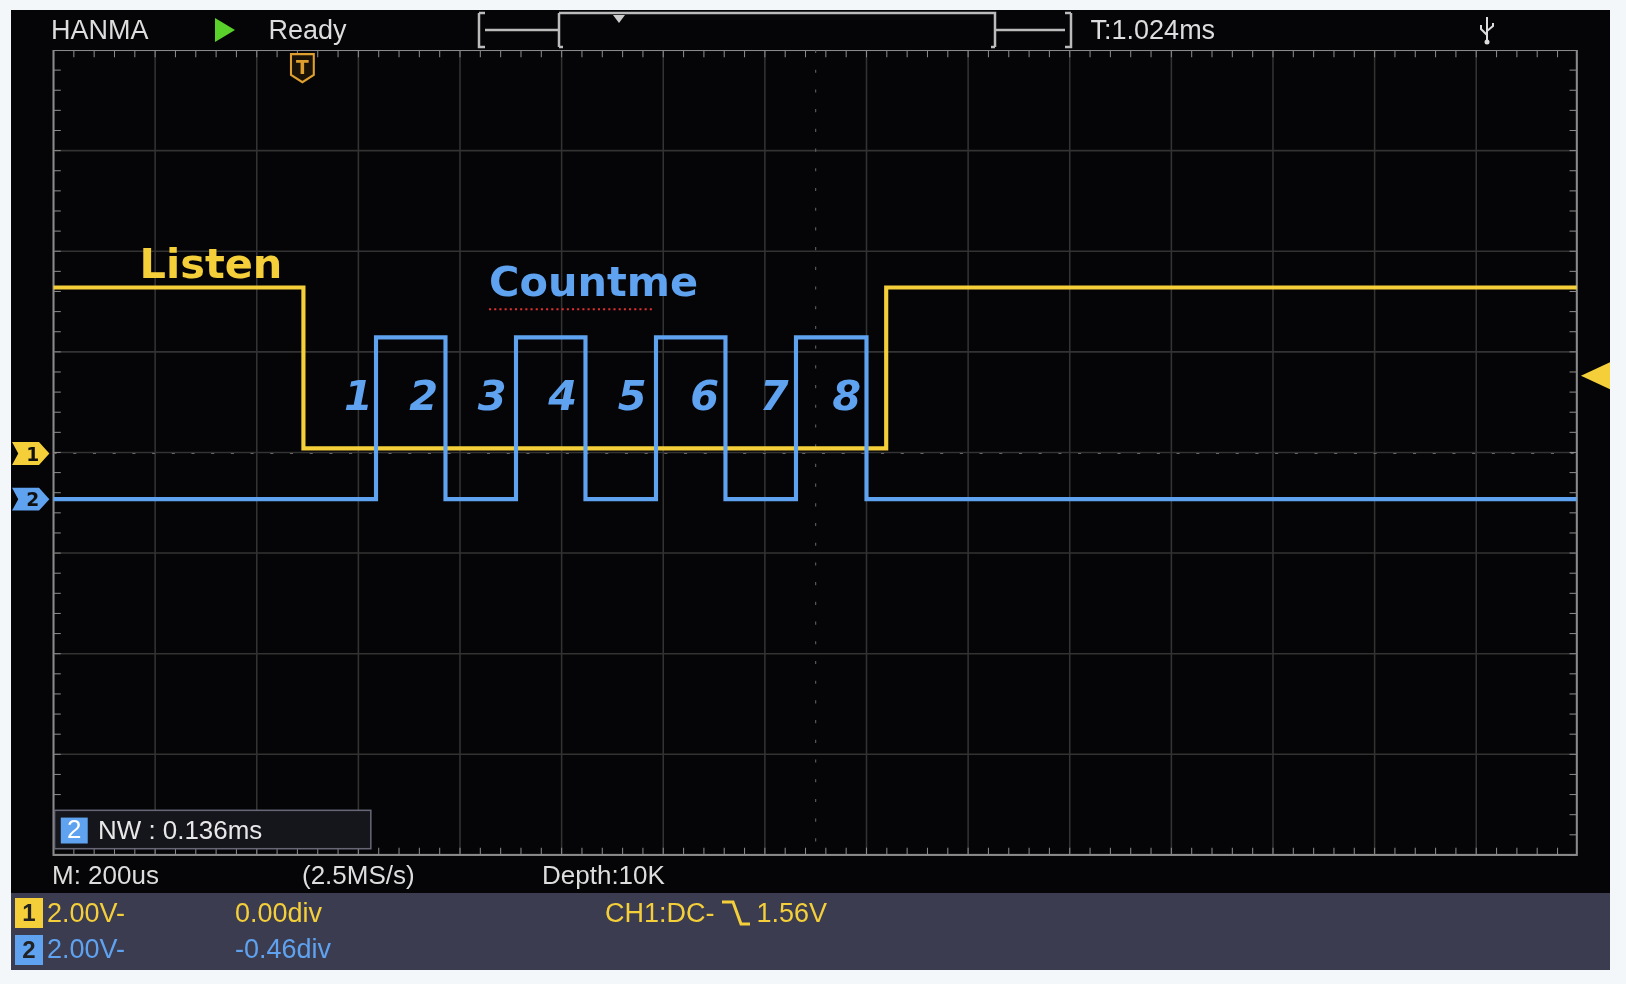 The height and width of the screenshot is (984, 1626). Describe the element at coordinates (594, 281) in the screenshot. I see `waveform-annotation: Countme` at that location.